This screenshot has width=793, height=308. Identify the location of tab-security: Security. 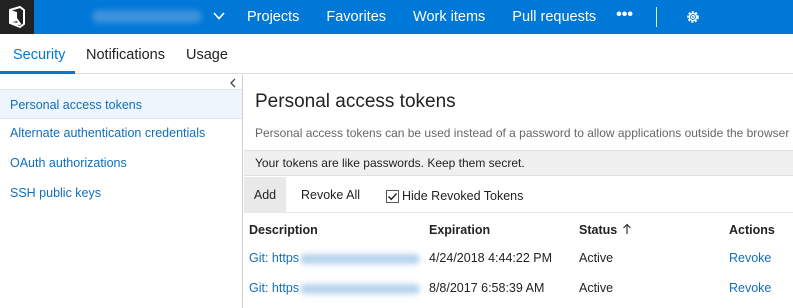
(39, 55).